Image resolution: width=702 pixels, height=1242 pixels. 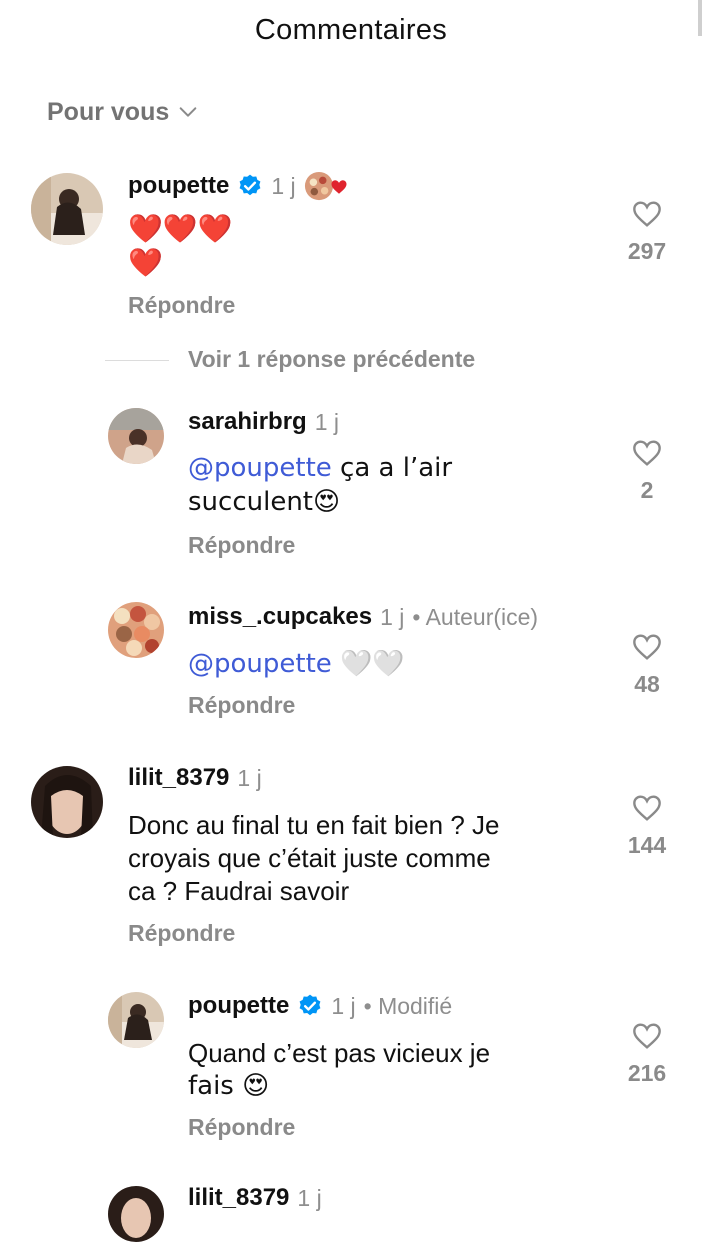 I want to click on header: Commentaires, so click(x=351, y=32).